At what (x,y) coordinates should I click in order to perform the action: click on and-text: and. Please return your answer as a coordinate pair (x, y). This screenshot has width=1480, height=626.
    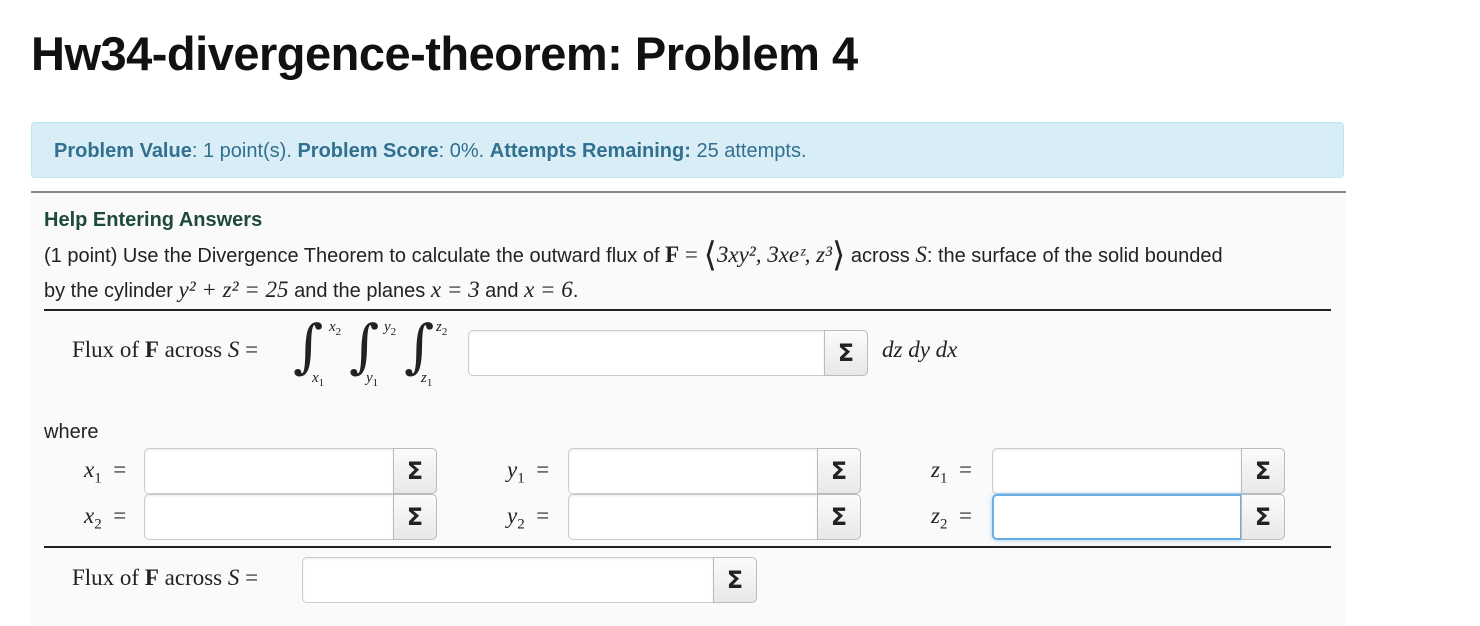
    Looking at the image, I should click on (502, 291).